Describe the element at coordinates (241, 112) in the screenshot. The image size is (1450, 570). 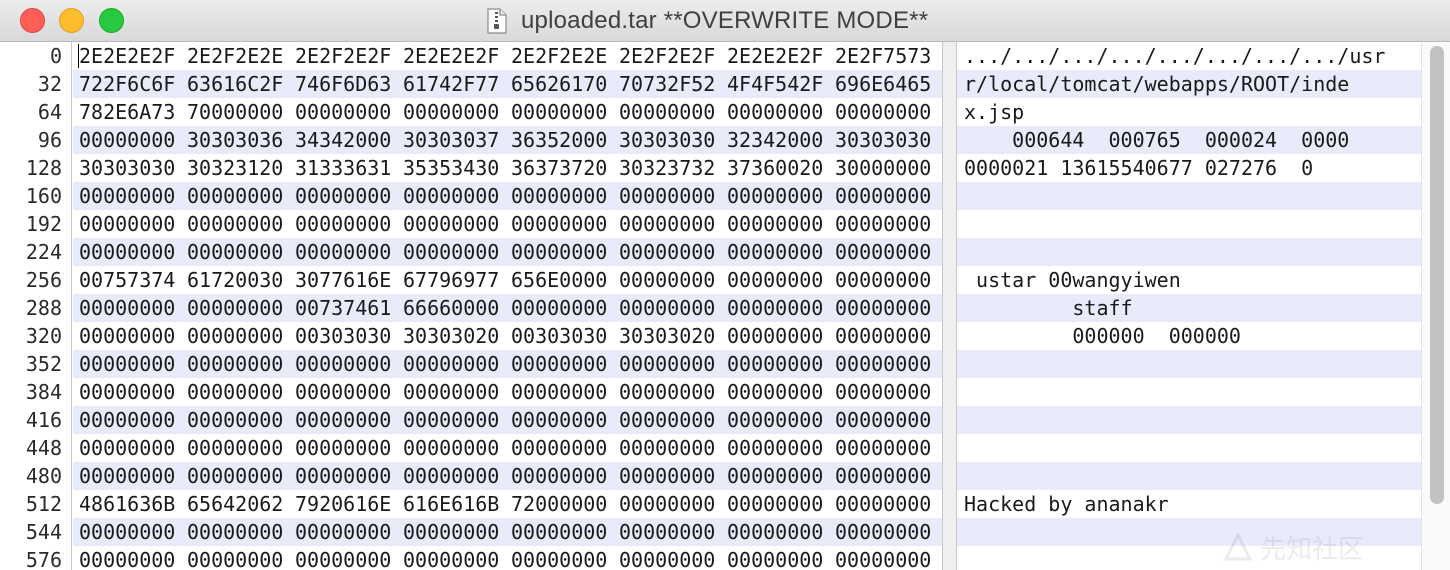
I see `hex-word: 70000000` at that location.